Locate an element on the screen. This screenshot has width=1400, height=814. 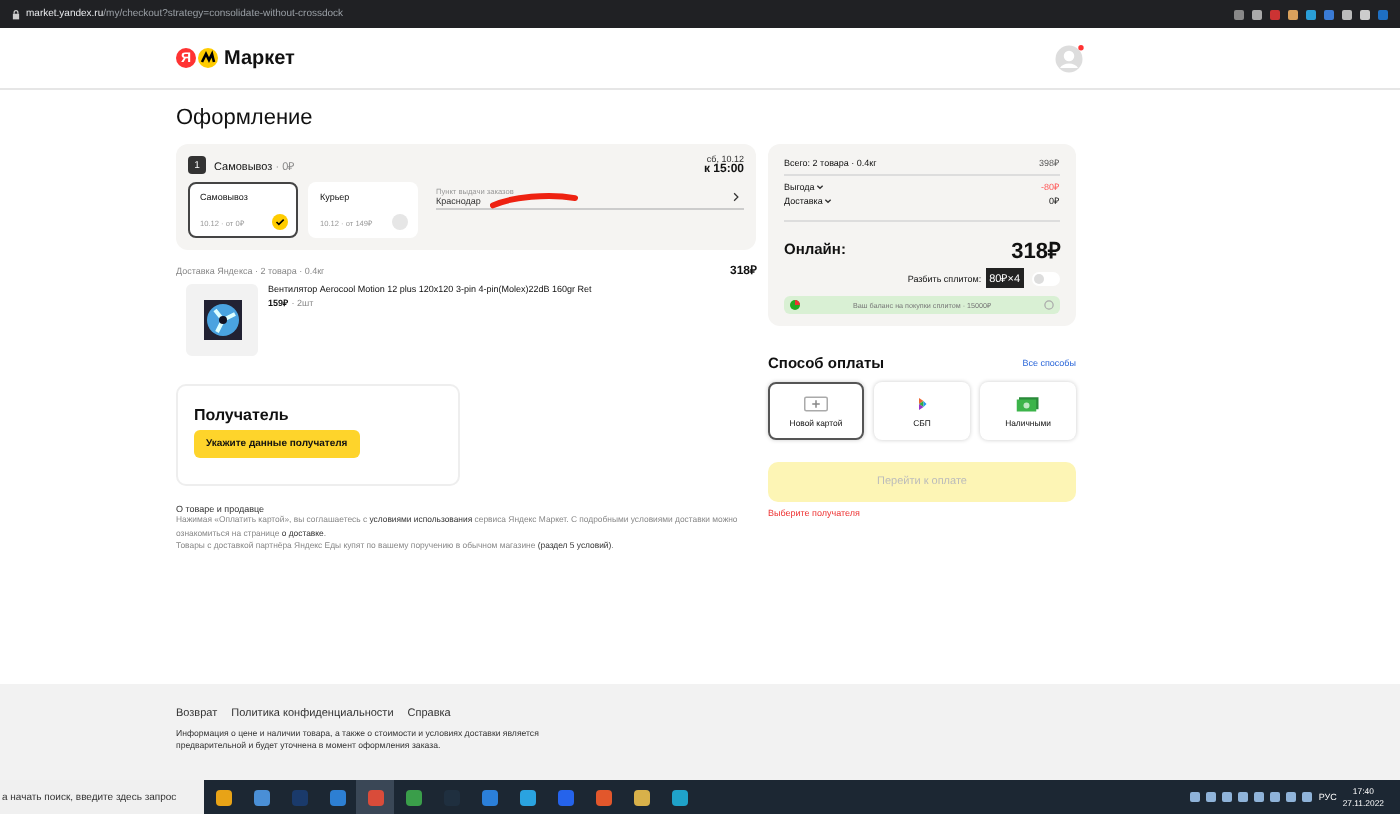
radio-icon is located at coordinates (400, 222).